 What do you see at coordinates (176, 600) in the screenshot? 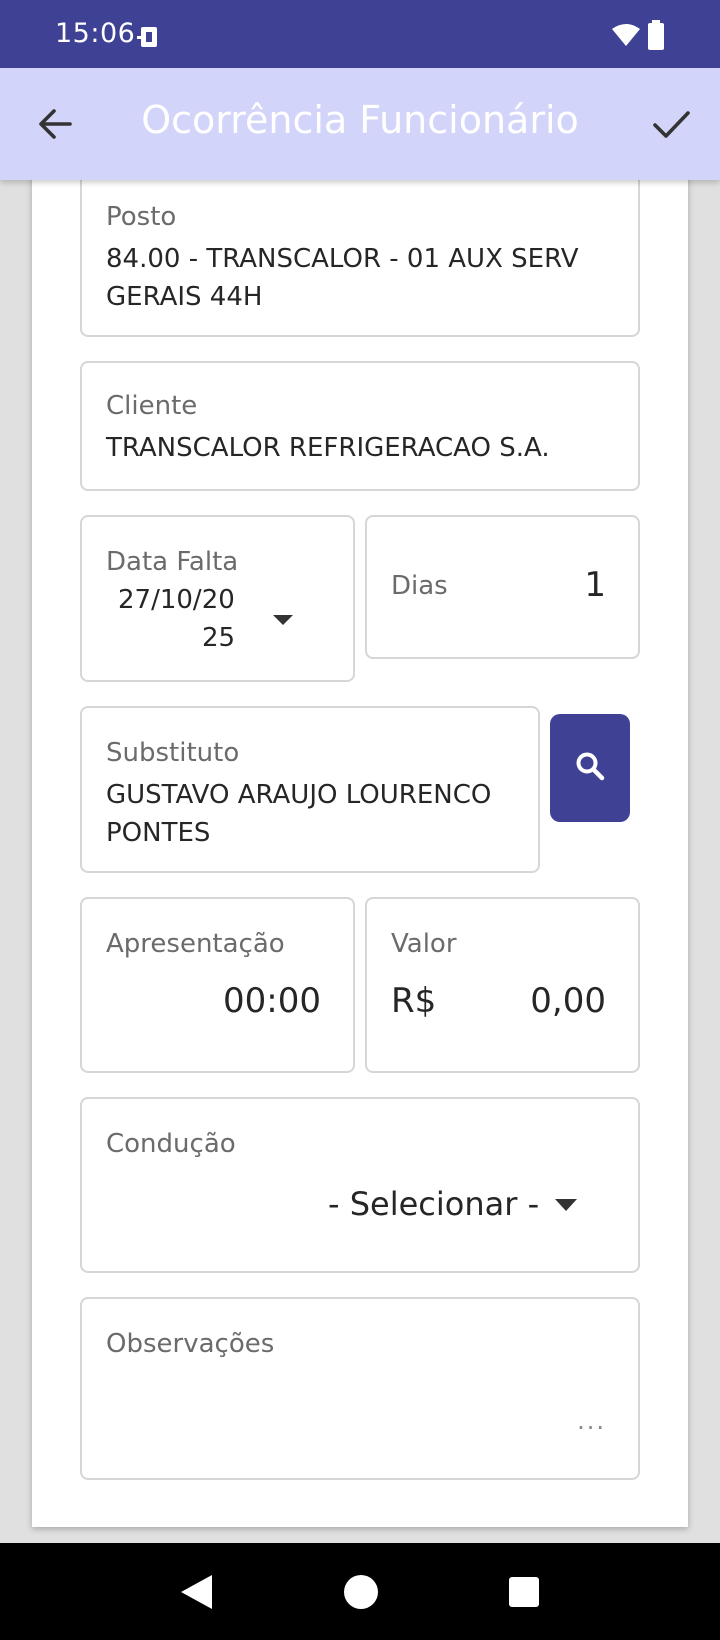
I see `data-falta-value-line1: 27/10/20` at bounding box center [176, 600].